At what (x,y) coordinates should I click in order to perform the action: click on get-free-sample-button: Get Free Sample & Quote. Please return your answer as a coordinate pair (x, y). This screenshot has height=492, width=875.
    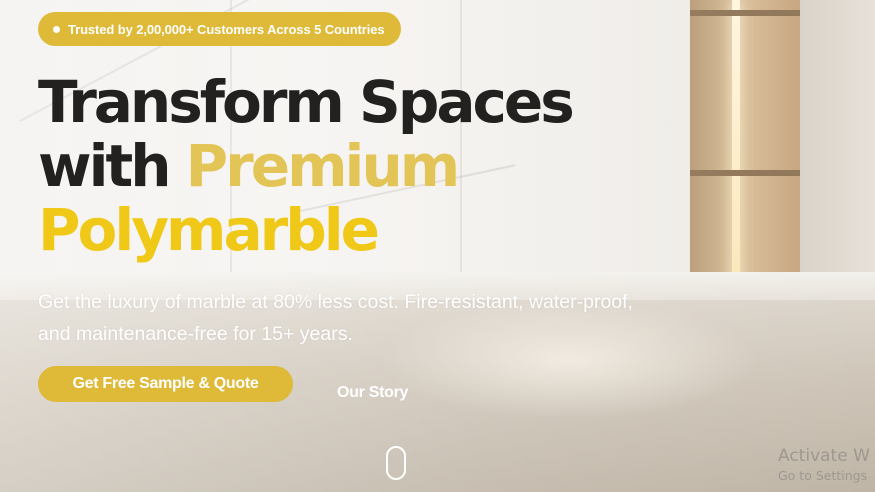
    Looking at the image, I should click on (165, 384).